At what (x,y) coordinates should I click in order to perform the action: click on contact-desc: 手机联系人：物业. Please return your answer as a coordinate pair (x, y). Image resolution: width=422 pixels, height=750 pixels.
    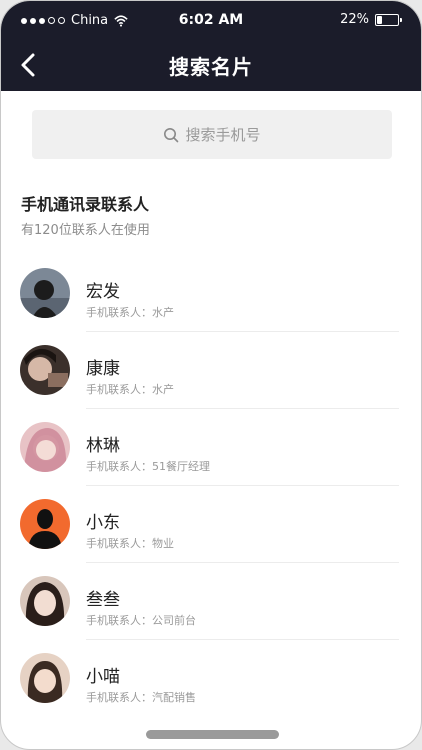
    Looking at the image, I should click on (130, 543).